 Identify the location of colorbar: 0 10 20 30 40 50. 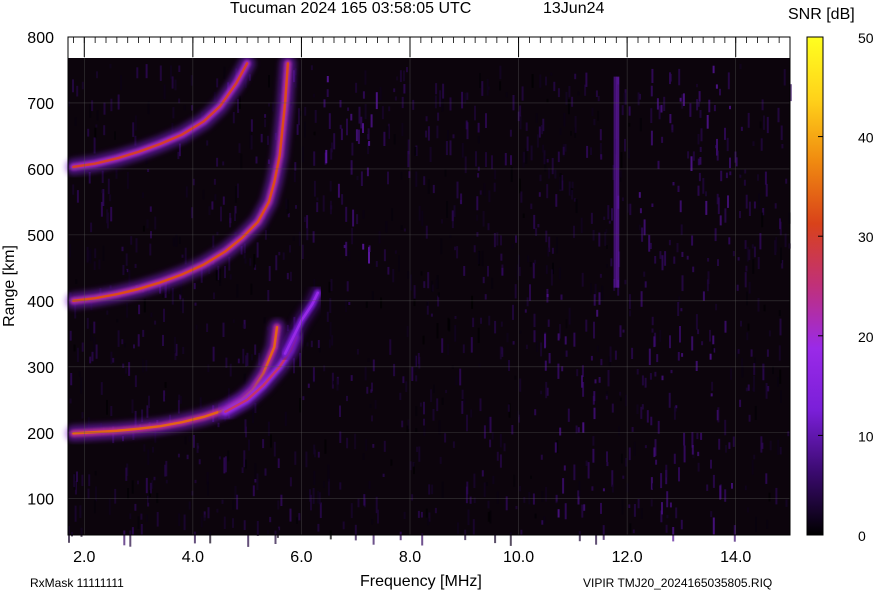
(840, 287).